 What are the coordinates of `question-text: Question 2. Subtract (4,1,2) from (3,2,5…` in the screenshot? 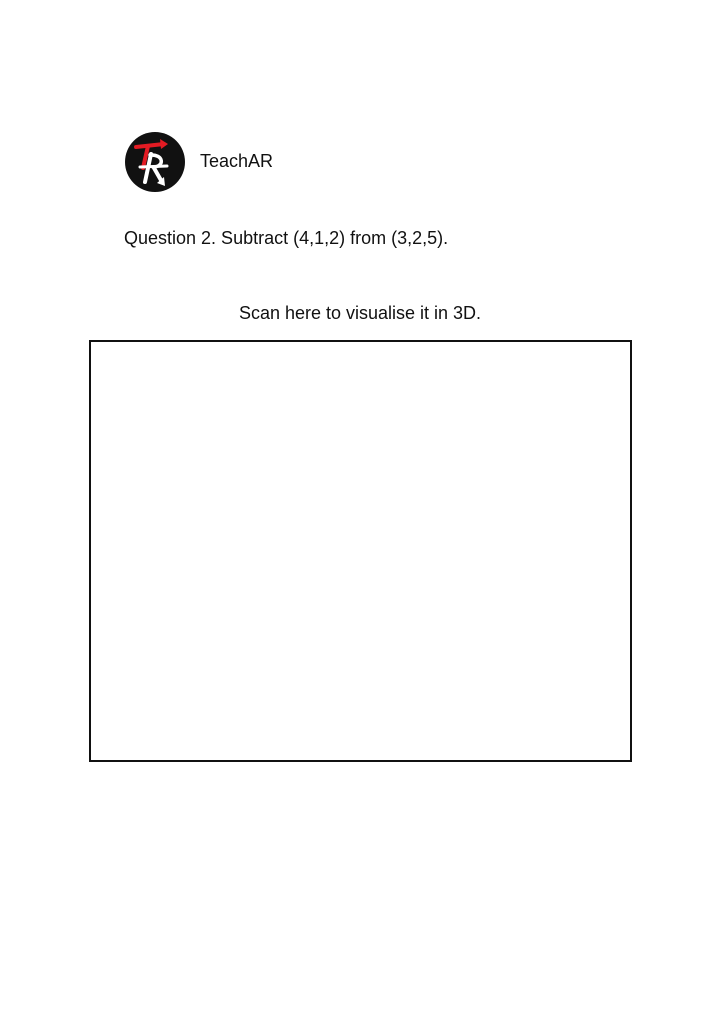 It's located at (286, 238).